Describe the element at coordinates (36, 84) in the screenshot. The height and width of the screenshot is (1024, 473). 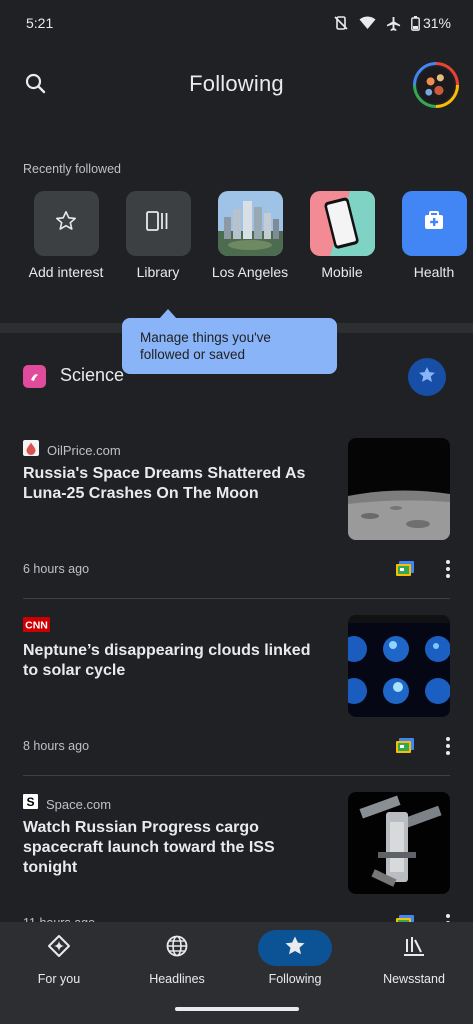
I see `search-button` at that location.